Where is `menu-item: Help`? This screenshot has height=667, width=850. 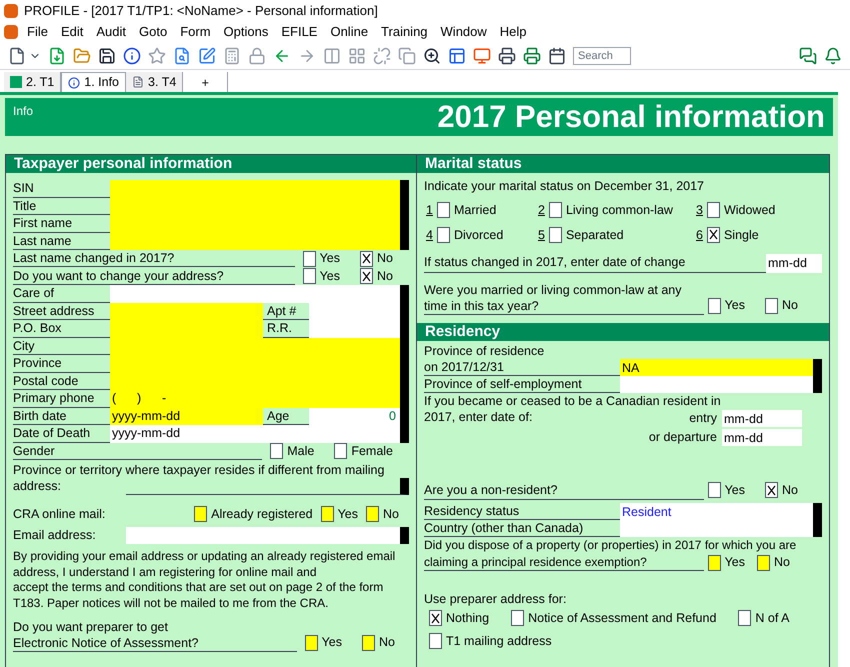 menu-item: Help is located at coordinates (513, 32).